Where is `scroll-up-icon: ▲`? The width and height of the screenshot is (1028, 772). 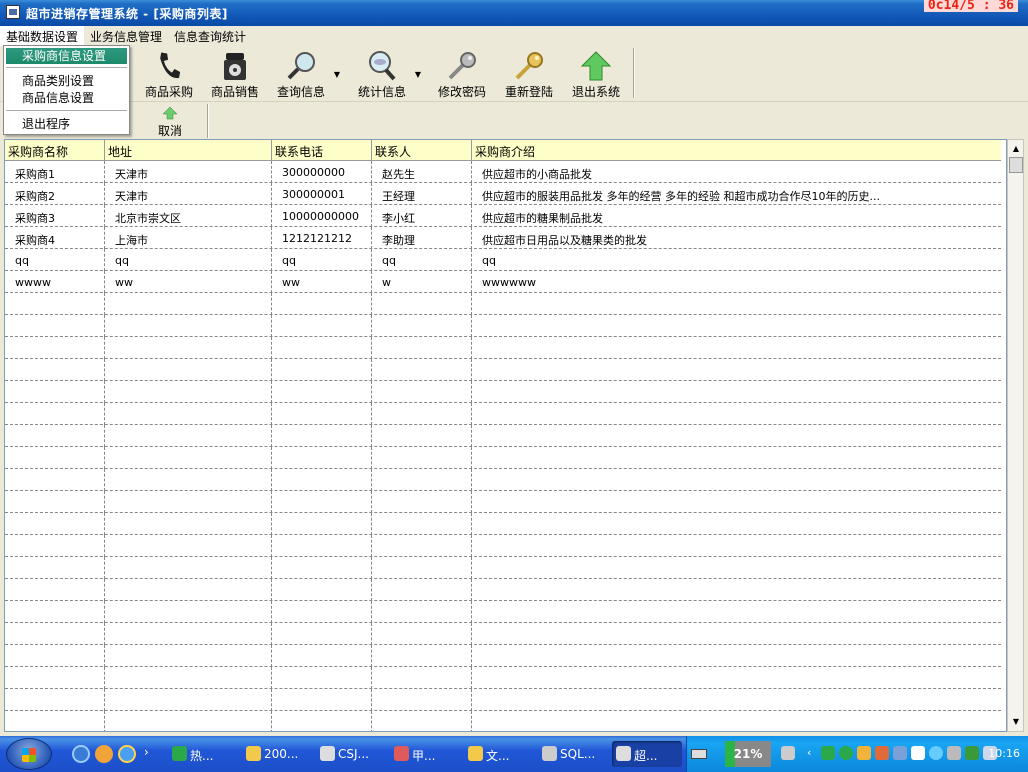
scroll-up-icon: ▲ is located at coordinates (1016, 149).